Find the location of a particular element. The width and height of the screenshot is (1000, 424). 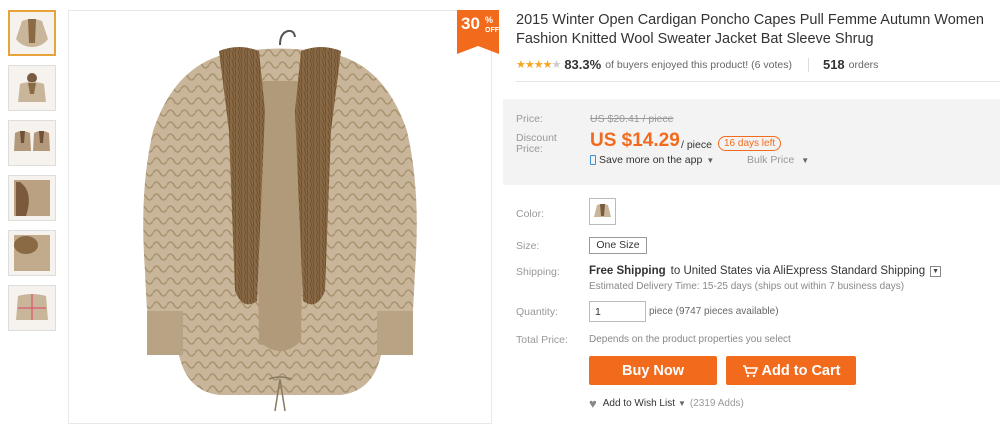

wish-list-count: (2319 Adds) is located at coordinates (716, 403).